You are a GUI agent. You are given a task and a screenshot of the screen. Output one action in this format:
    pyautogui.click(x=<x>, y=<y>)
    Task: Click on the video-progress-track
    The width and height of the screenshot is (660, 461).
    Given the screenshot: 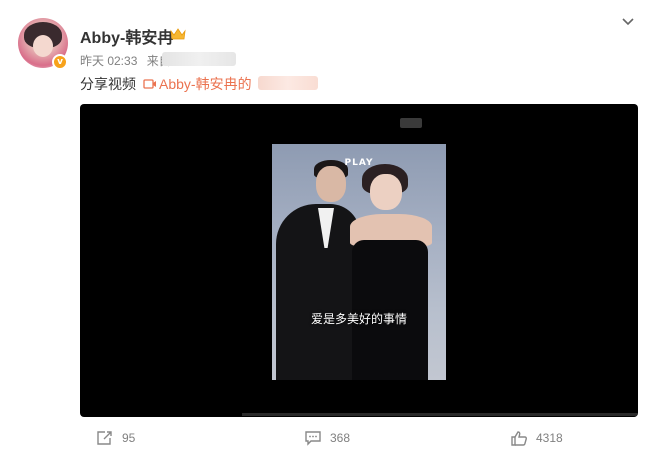 What is the action you would take?
    pyautogui.click(x=440, y=414)
    